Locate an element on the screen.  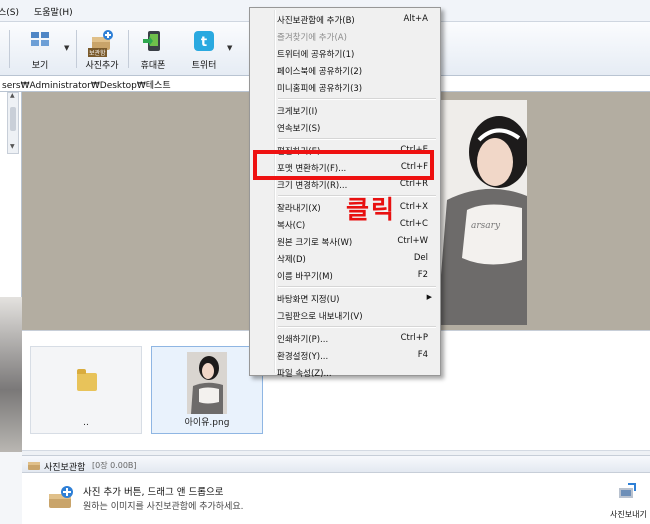
thumbnail-image is located at coordinates (207, 383).